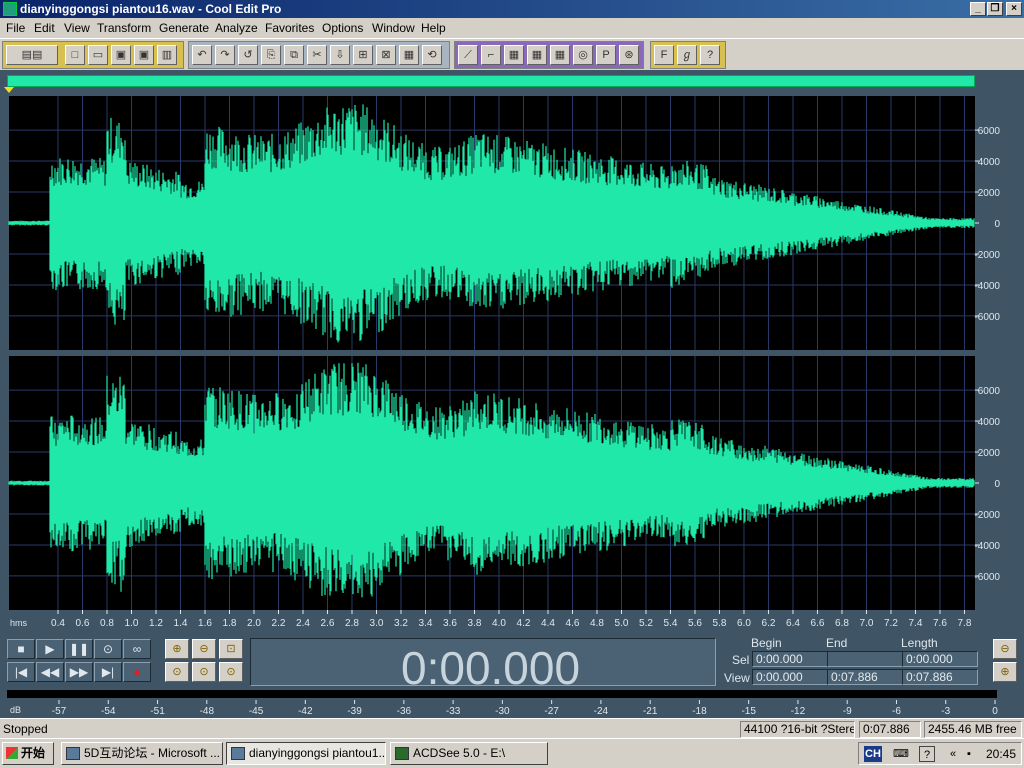 Image resolution: width=1024 pixels, height=768 pixels. I want to click on copy-icon: ⎘, so click(271, 55).